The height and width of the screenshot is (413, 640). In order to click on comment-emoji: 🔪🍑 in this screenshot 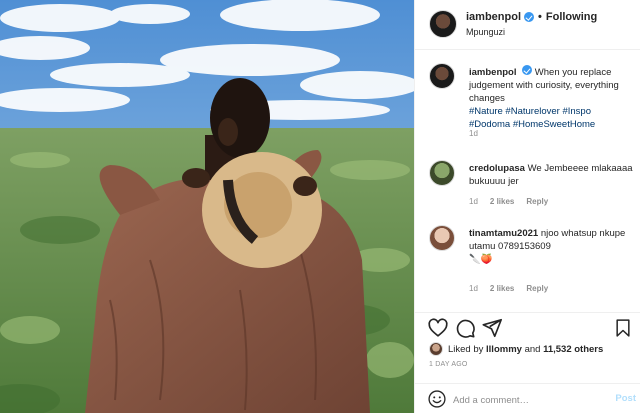, I will do `click(481, 259)`.